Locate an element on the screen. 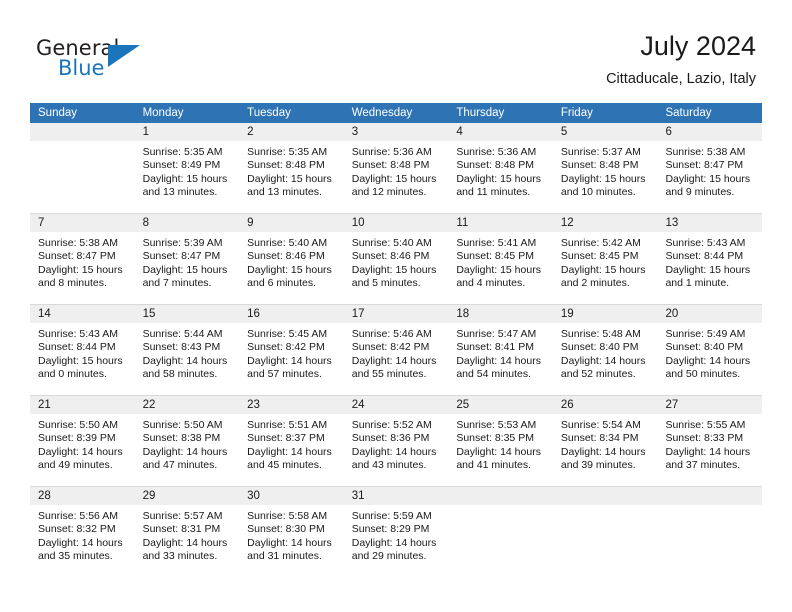  day-number: 29 is located at coordinates (187, 496).